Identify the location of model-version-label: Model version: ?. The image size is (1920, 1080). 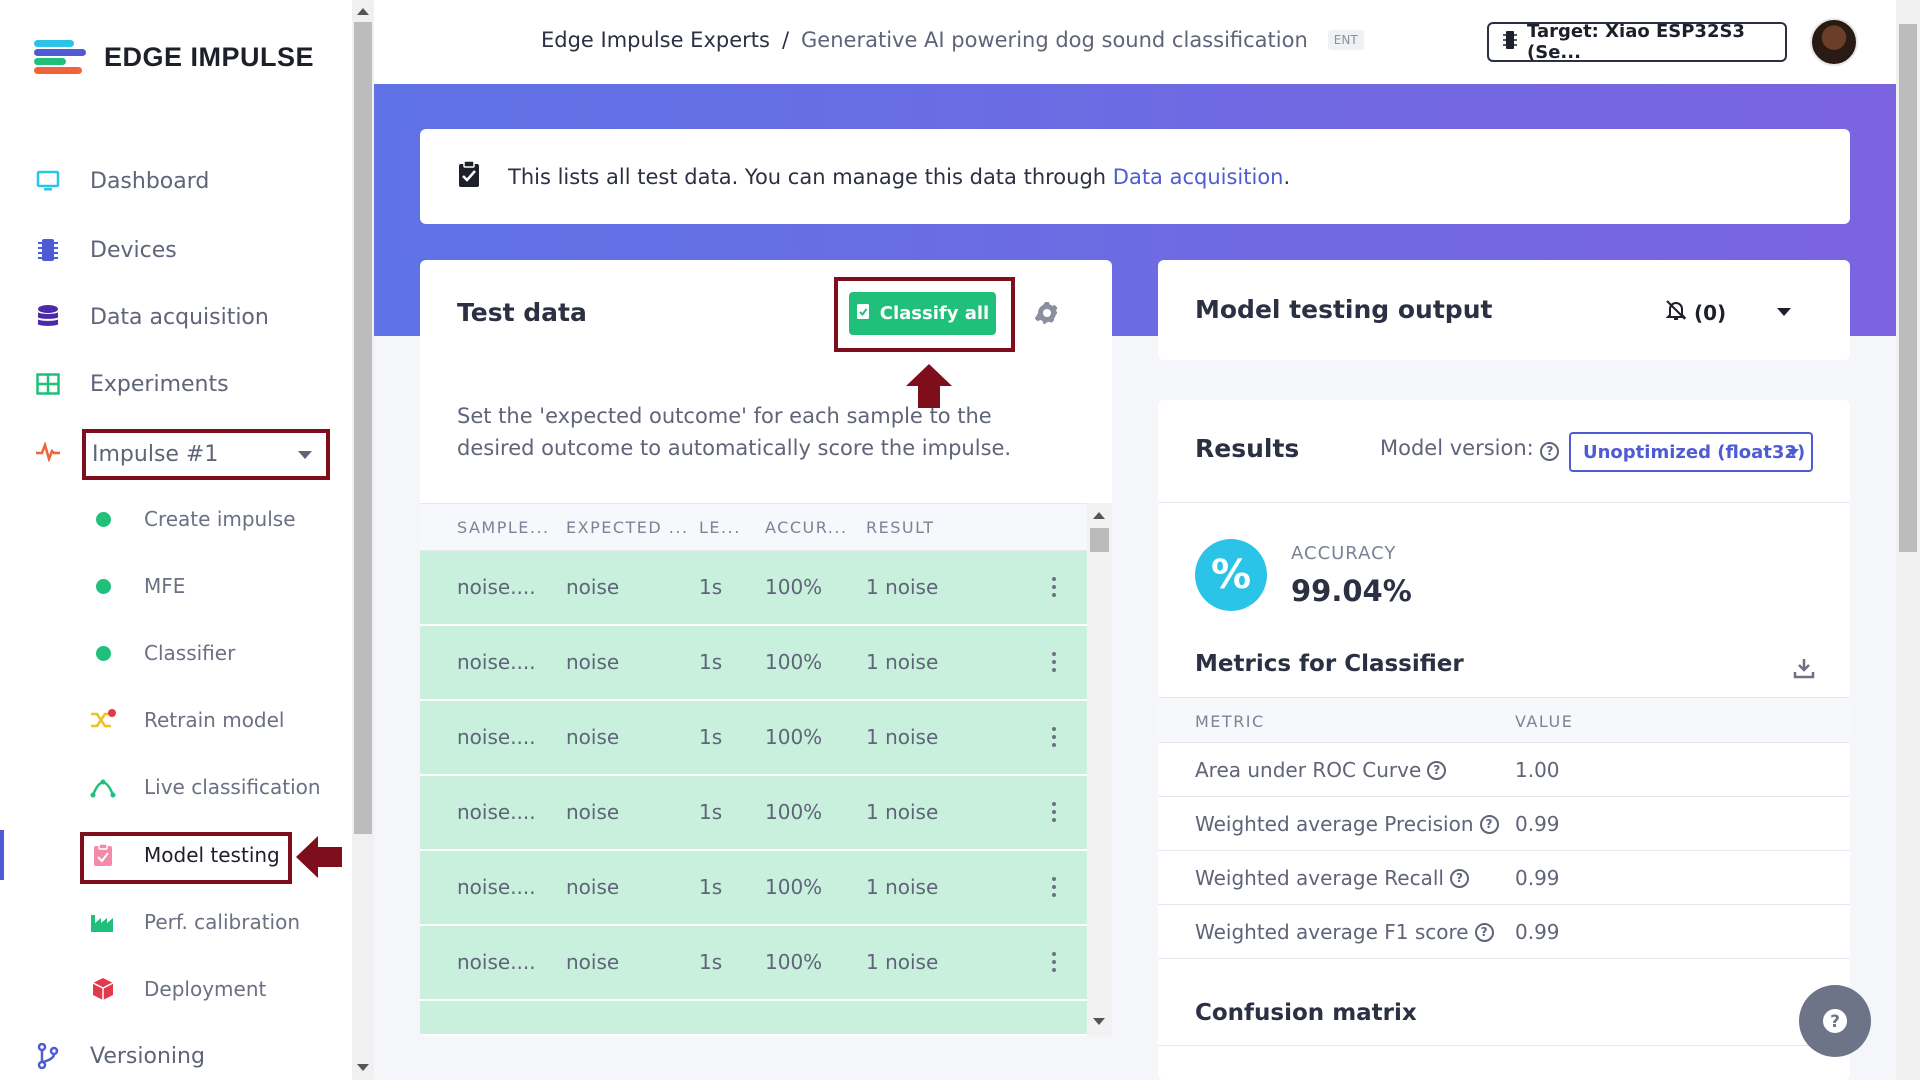
(1470, 448).